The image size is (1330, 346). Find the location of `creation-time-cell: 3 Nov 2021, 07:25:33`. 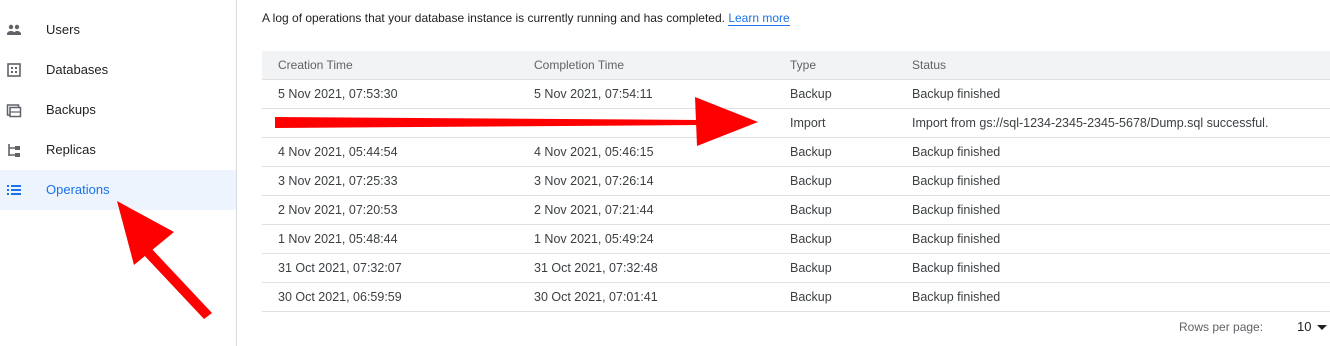

creation-time-cell: 3 Nov 2021, 07:25:33 is located at coordinates (338, 181).